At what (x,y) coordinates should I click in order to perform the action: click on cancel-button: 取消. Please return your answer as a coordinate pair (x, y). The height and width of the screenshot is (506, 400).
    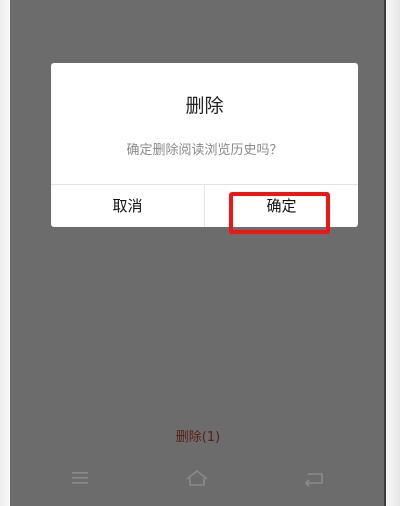
    Looking at the image, I should click on (127, 206).